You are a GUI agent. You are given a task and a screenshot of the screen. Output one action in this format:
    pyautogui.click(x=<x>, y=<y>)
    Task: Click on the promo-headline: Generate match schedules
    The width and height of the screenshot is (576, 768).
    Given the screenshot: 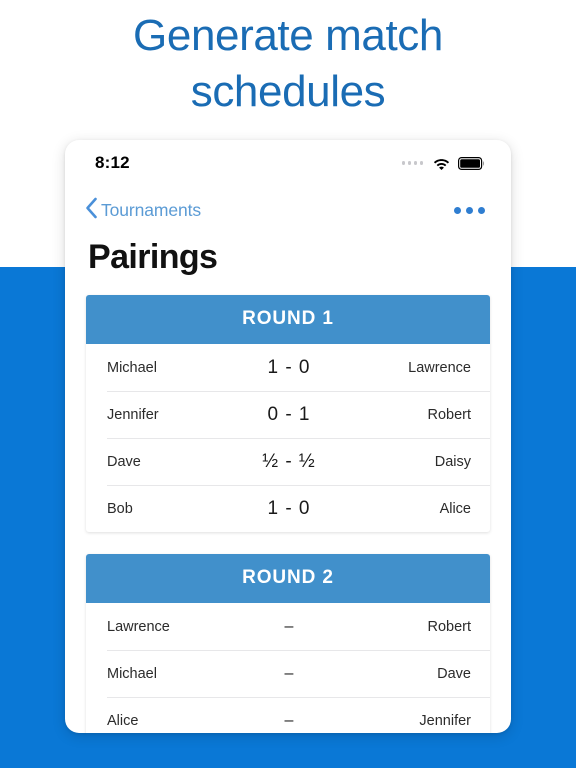 What is the action you would take?
    pyautogui.click(x=288, y=64)
    